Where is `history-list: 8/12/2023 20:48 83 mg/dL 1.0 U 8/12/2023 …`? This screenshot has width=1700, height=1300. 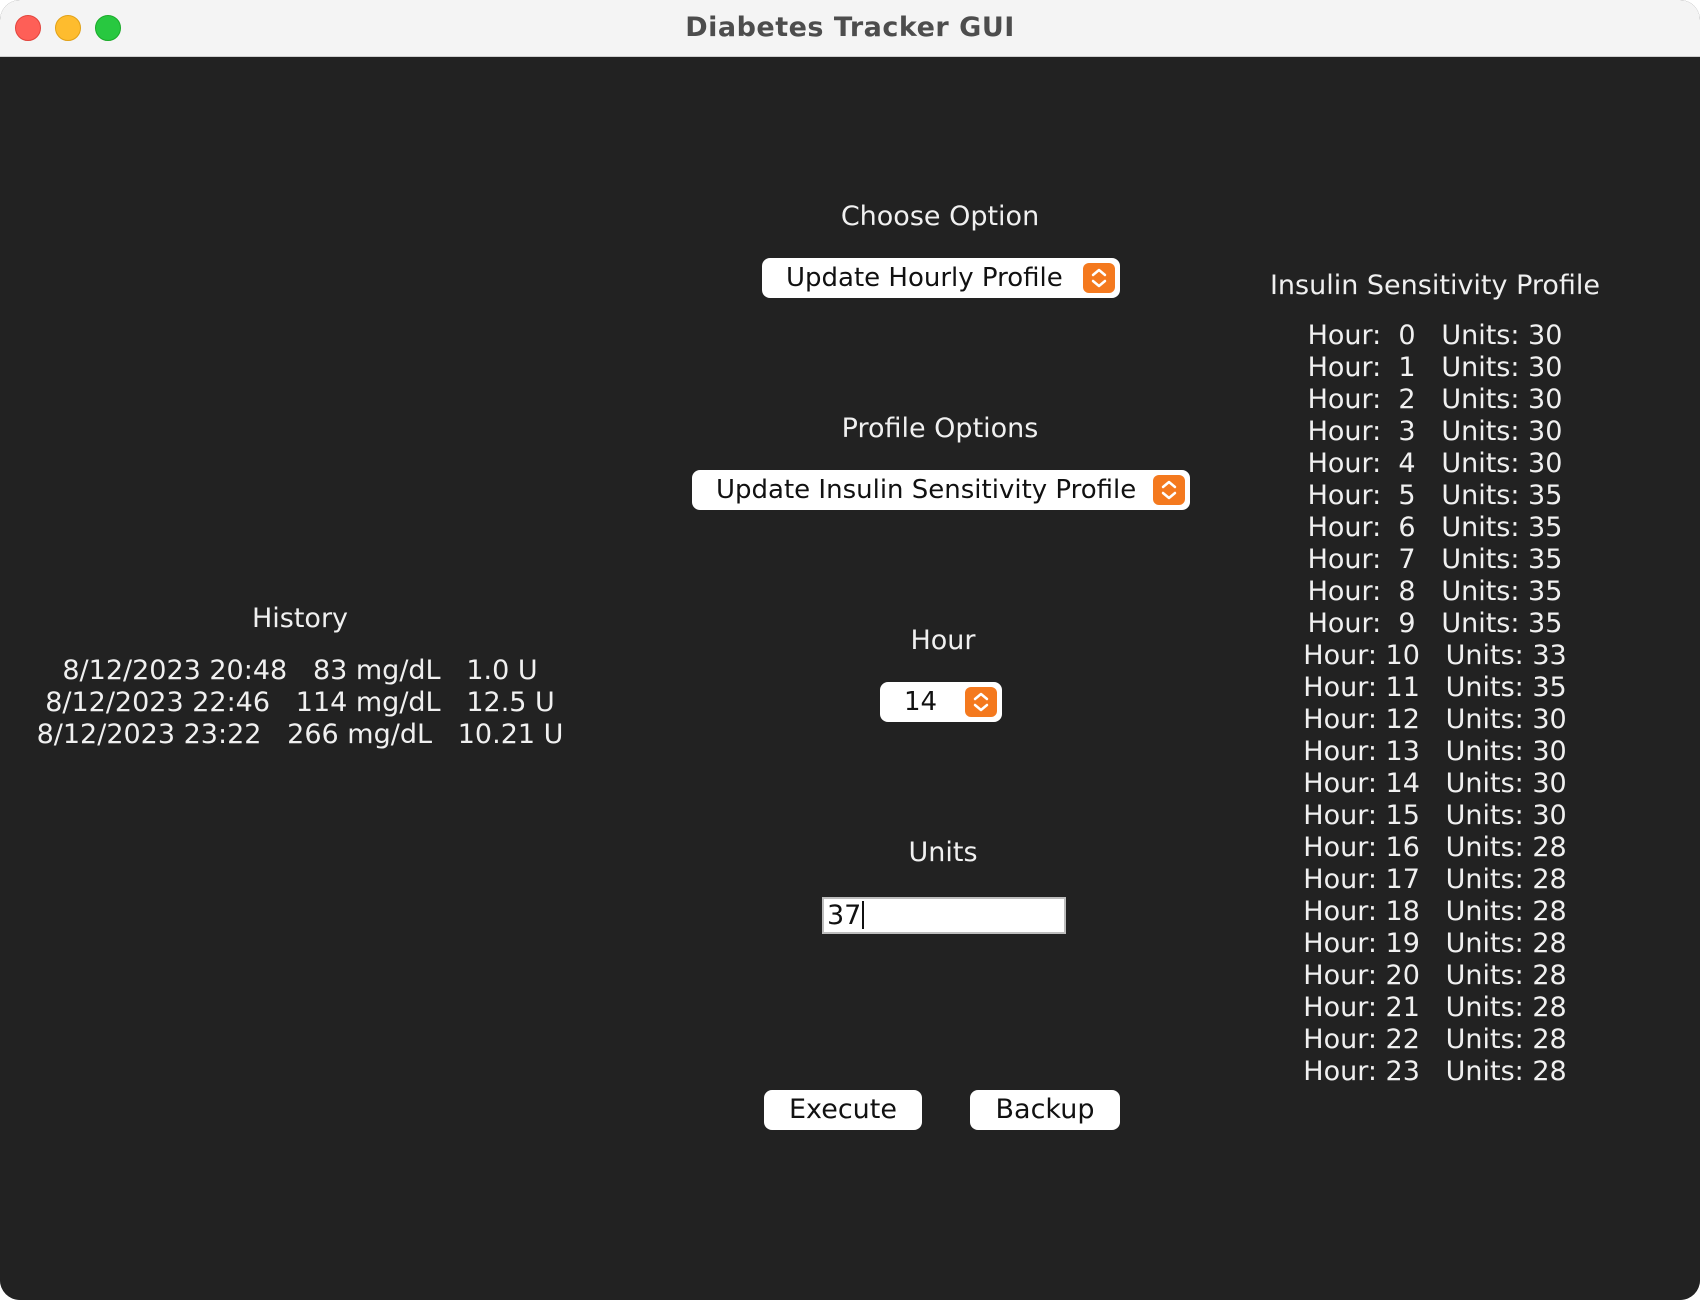 history-list: 8/12/2023 20:48 83 mg/dL 1.0 U 8/12/2023 … is located at coordinates (300, 703).